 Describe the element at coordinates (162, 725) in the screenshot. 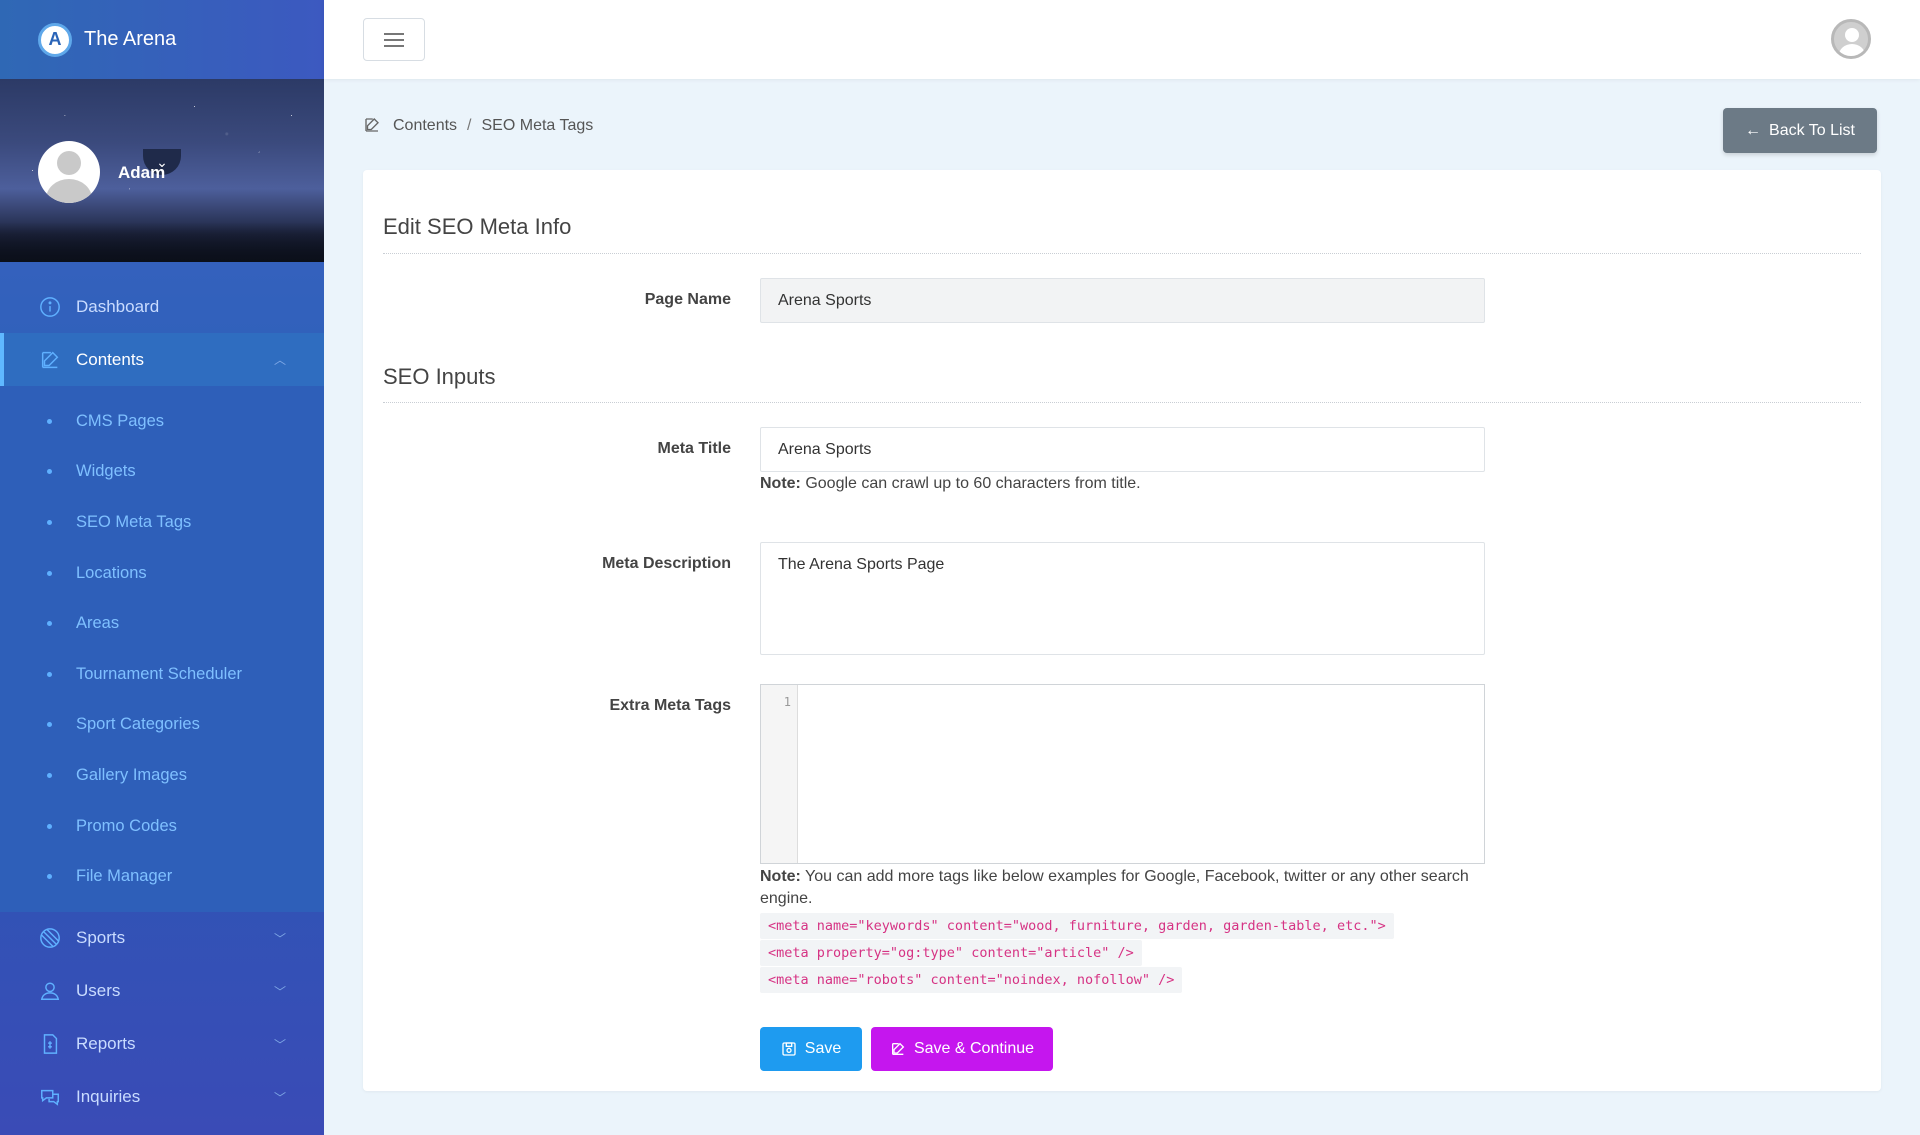

I see `subnav-item-sport-categories: Sport Categories` at that location.